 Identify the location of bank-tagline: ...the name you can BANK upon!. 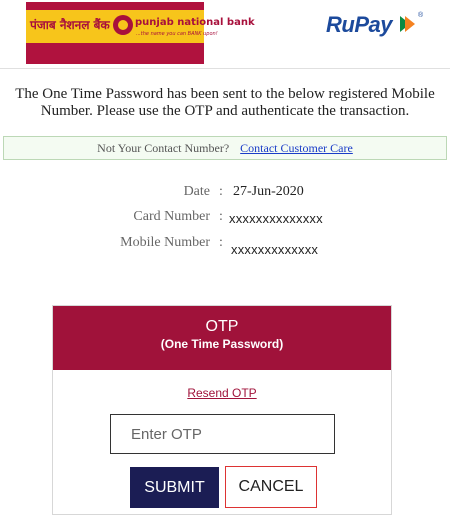
(177, 34).